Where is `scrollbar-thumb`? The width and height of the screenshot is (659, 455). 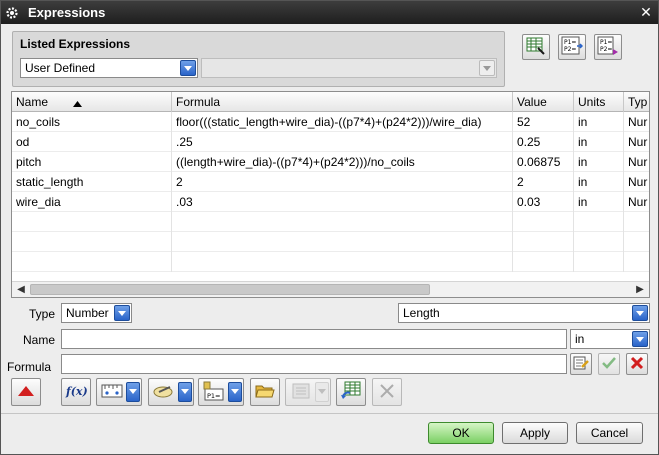 scrollbar-thumb is located at coordinates (230, 289).